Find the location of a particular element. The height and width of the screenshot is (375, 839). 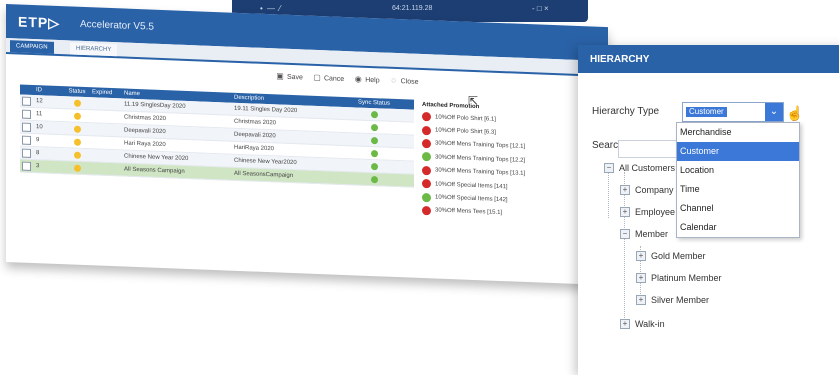

name-cell: Deepavali 2020 is located at coordinates (176, 132).